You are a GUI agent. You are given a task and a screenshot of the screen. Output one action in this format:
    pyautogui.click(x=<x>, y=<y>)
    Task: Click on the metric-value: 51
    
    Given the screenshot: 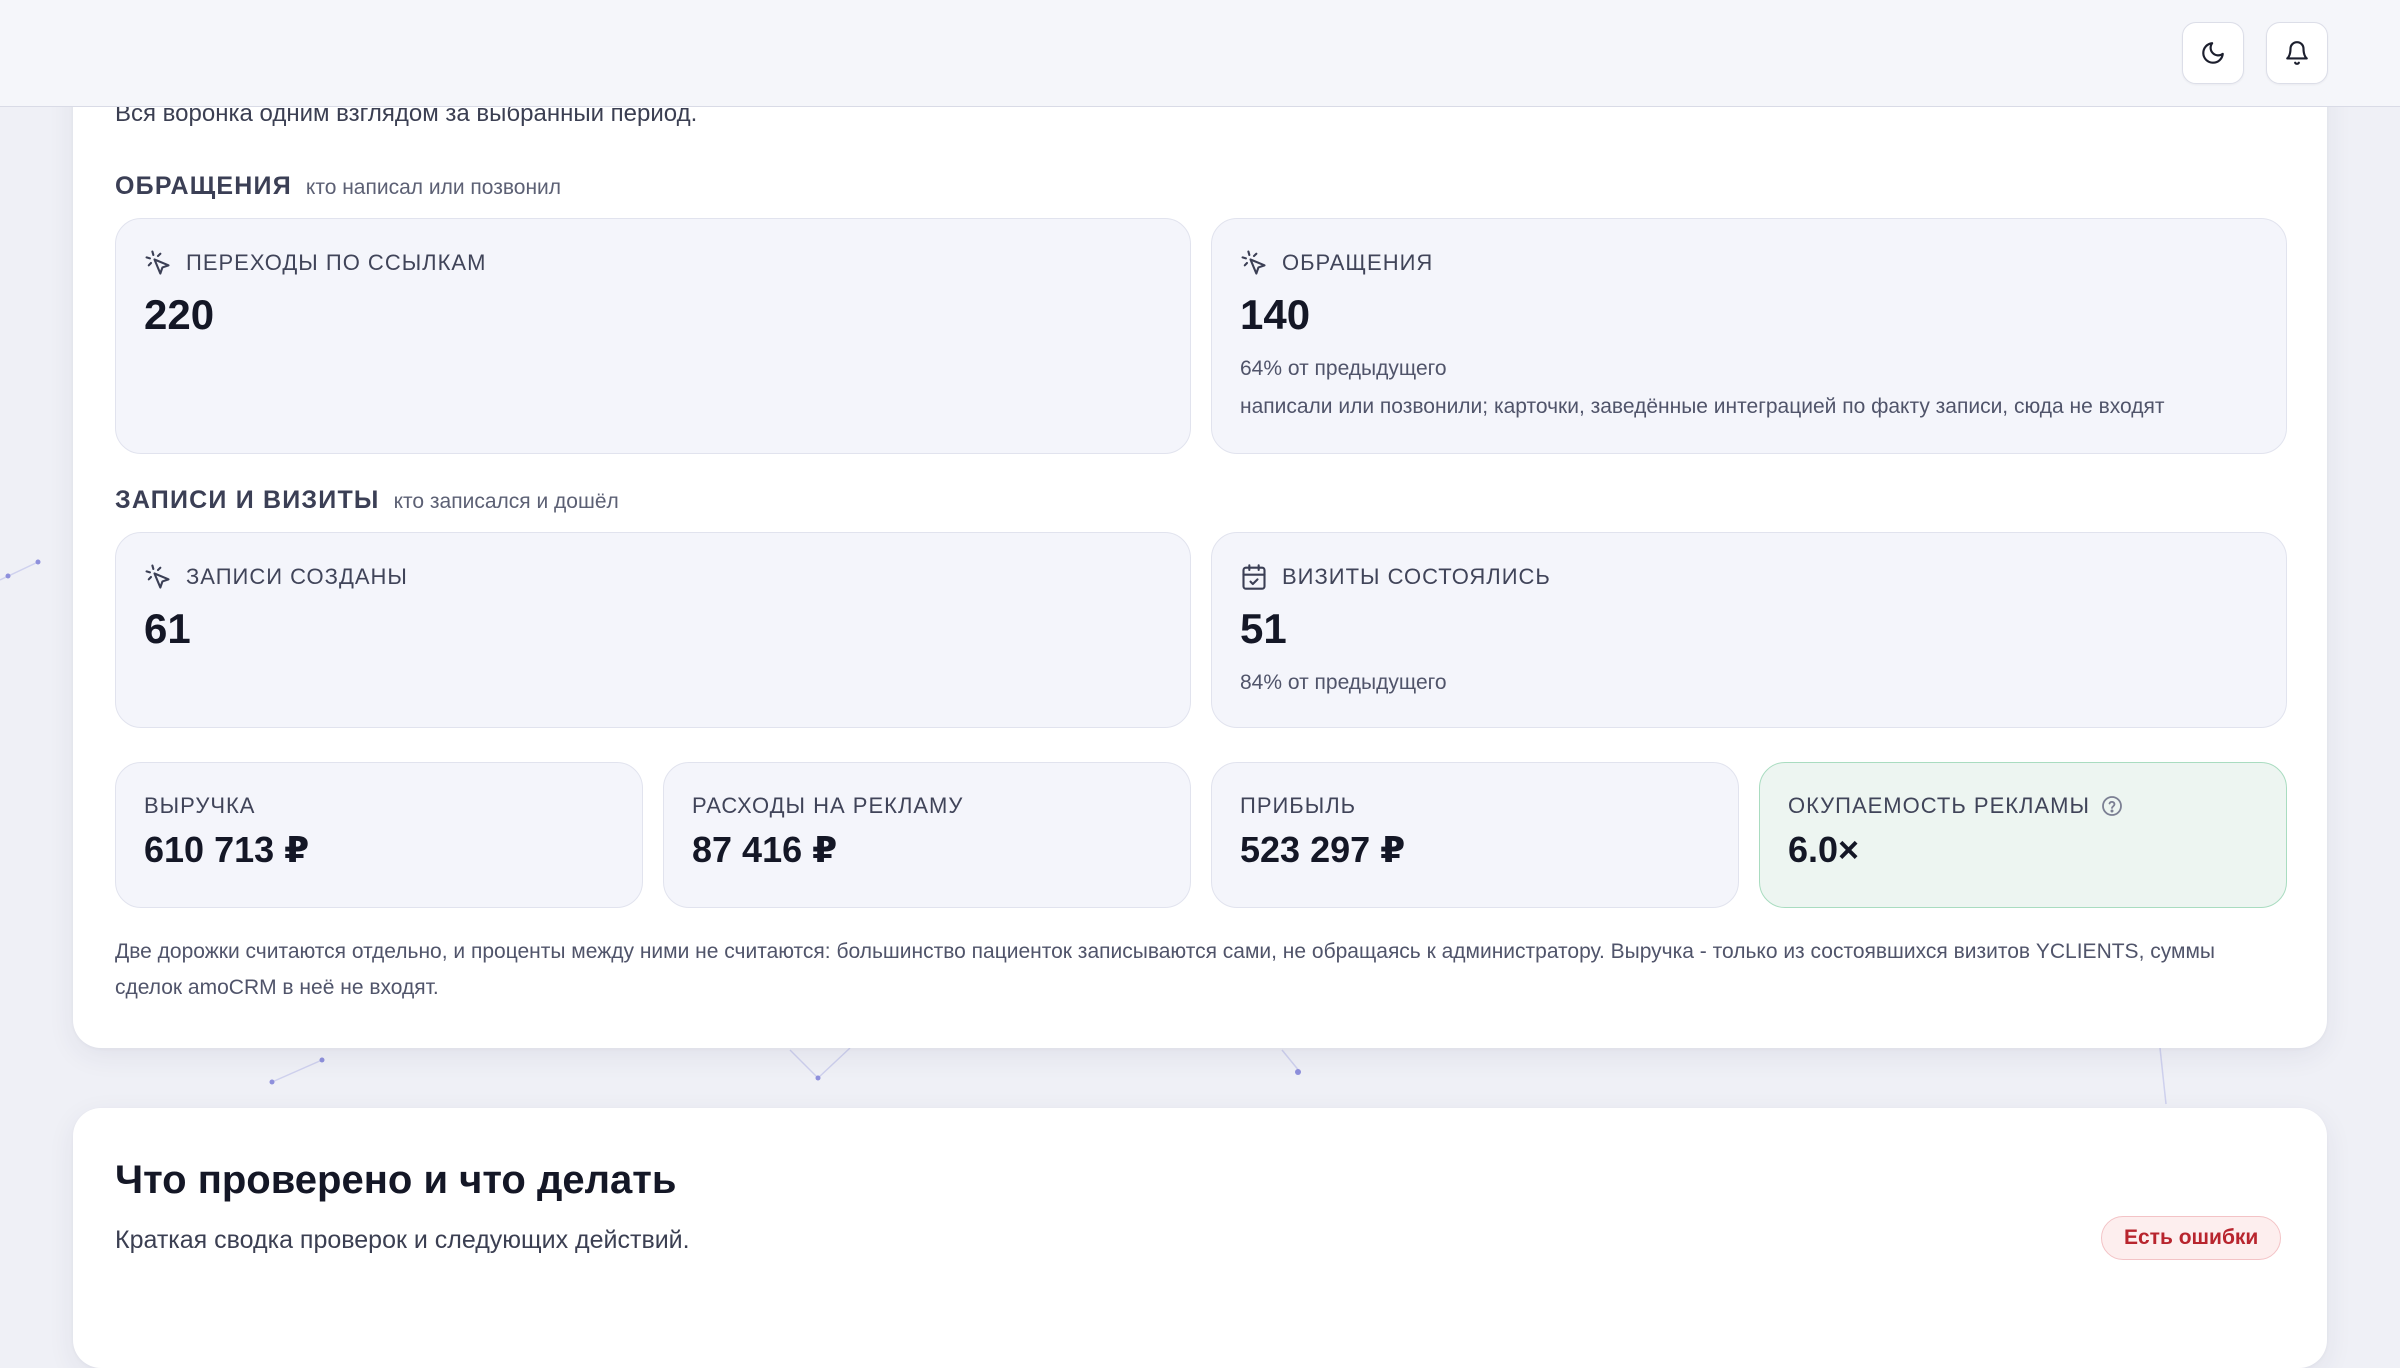 What is the action you would take?
    pyautogui.click(x=1263, y=628)
    